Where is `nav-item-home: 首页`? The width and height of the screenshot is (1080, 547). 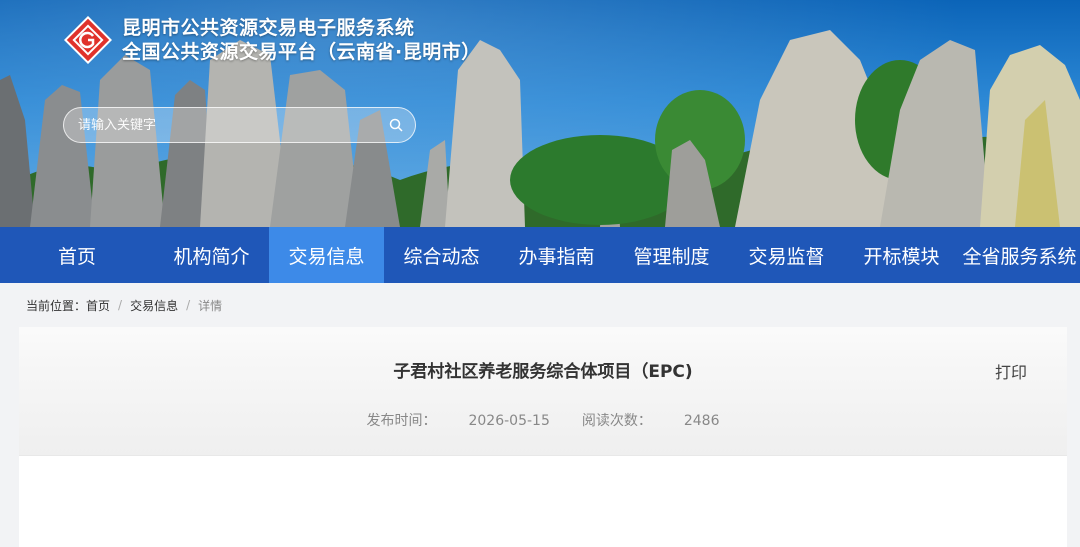
nav-item-home: 首页 is located at coordinates (77, 255).